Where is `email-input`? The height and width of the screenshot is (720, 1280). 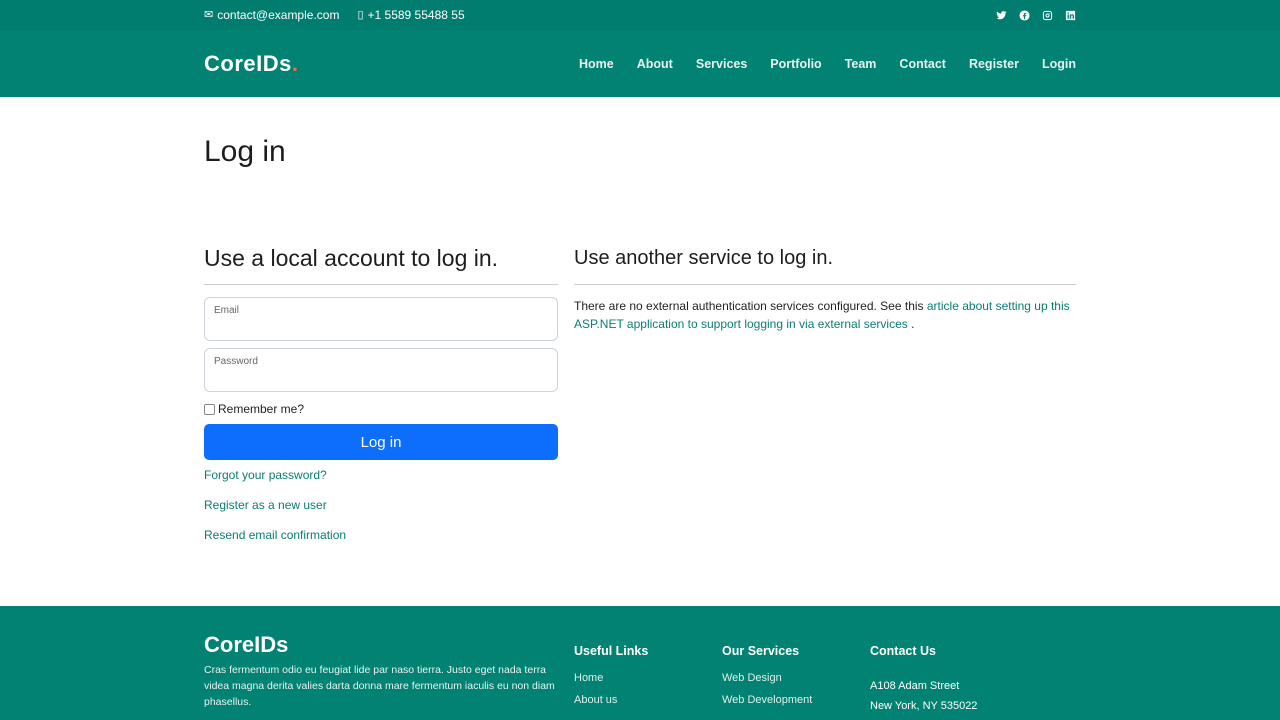 email-input is located at coordinates (381, 327).